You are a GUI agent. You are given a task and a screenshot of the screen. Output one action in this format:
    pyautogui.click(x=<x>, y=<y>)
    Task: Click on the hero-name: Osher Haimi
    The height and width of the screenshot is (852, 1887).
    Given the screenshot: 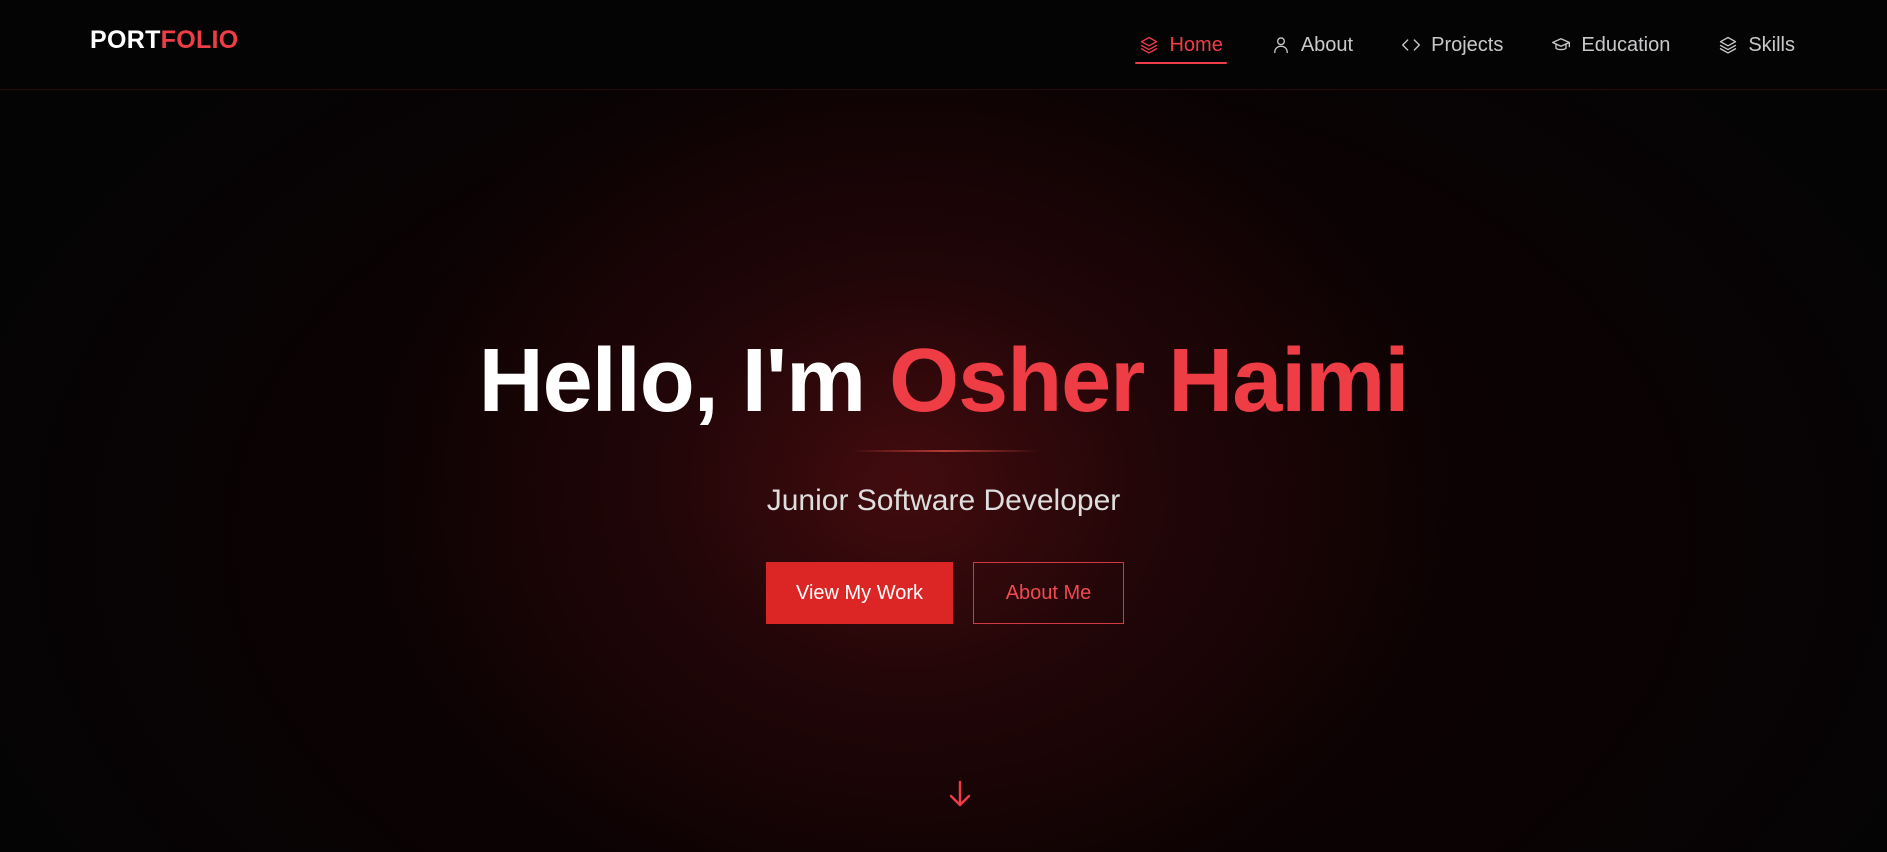 What is the action you would take?
    pyautogui.click(x=1149, y=381)
    